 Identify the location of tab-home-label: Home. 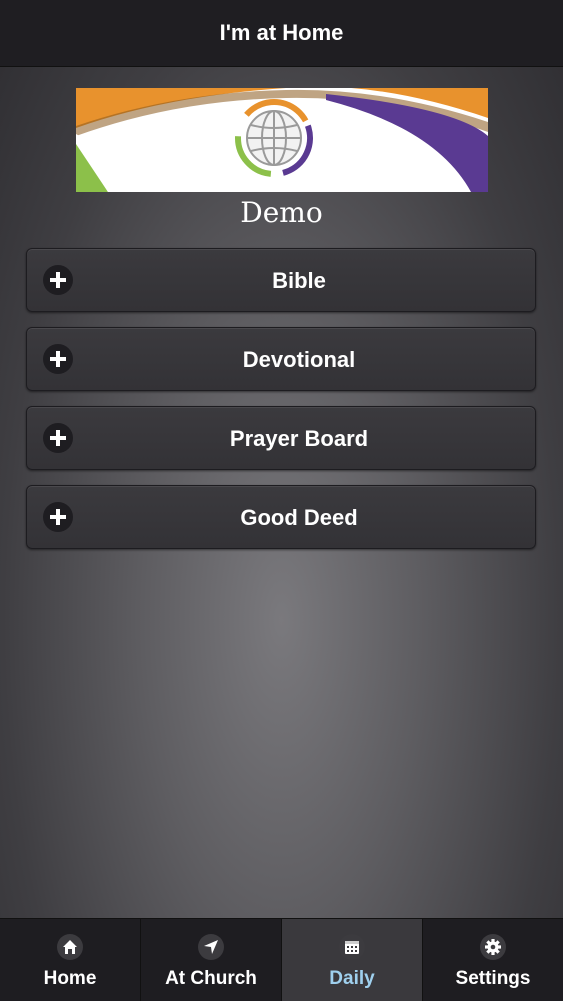
(70, 978).